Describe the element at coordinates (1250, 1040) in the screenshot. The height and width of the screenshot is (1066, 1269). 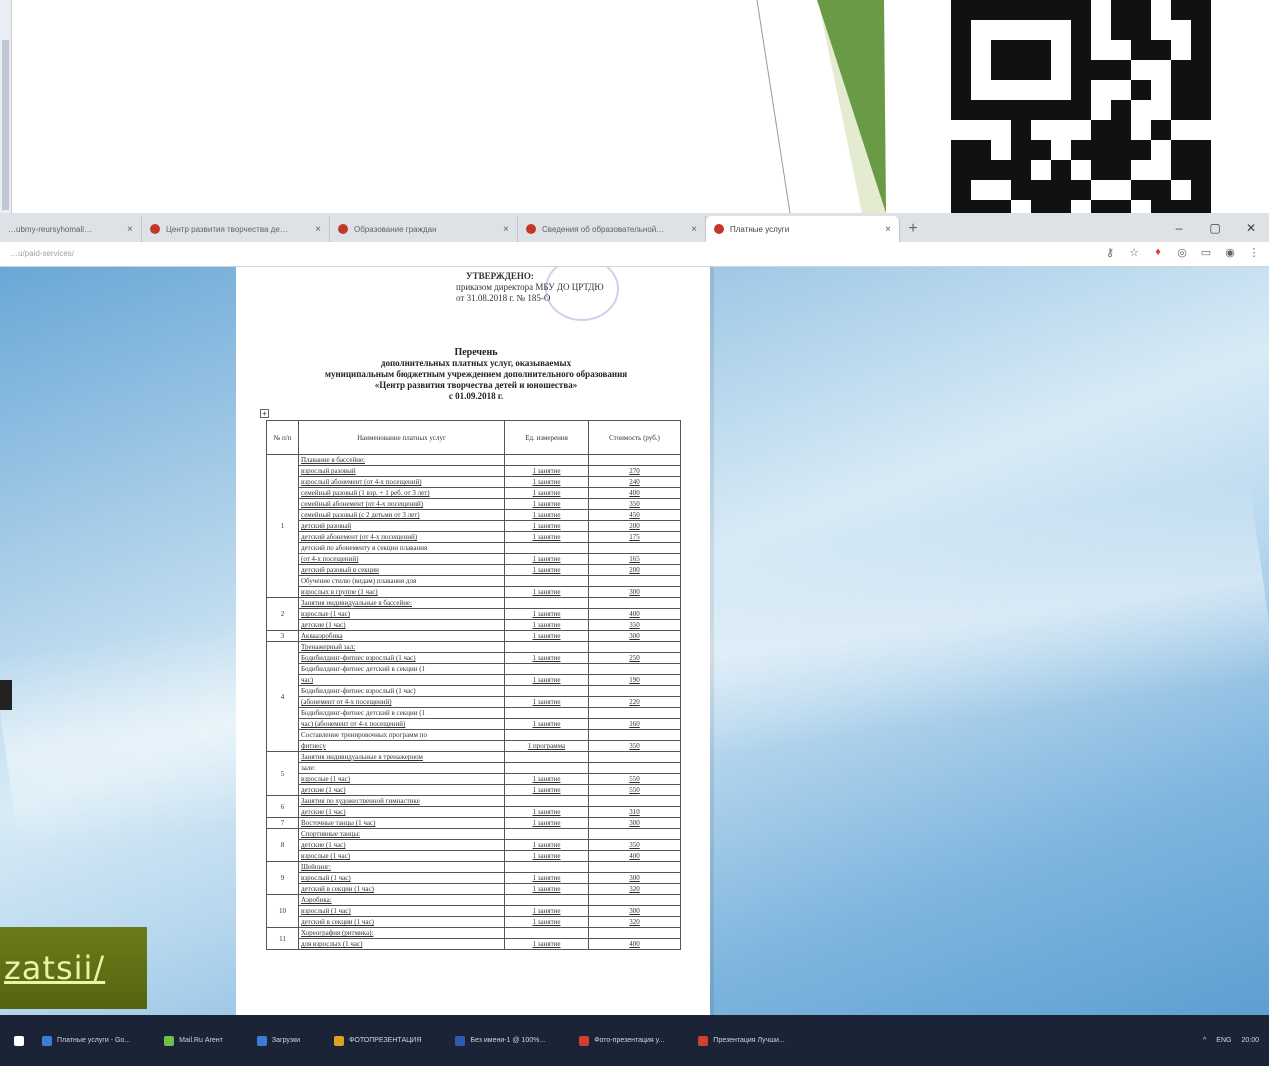
I see `clock: 20:00` at that location.